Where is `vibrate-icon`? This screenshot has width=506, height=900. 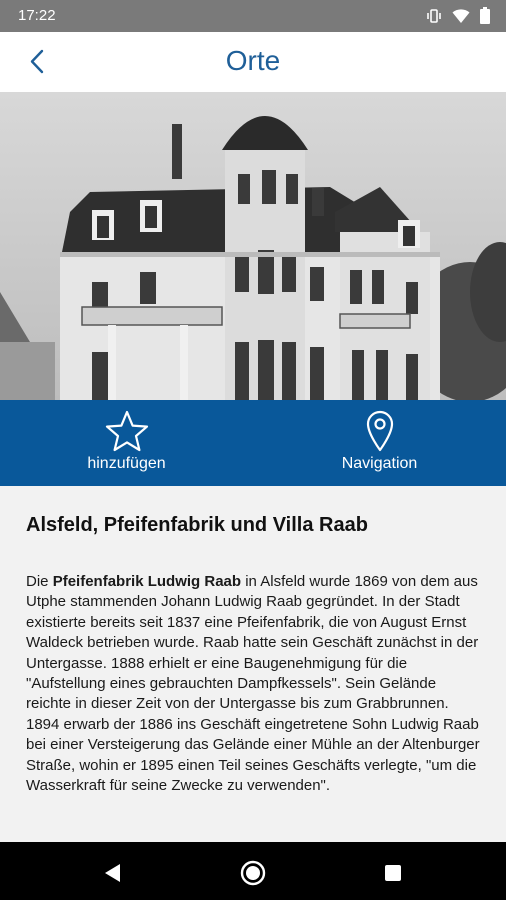 vibrate-icon is located at coordinates (434, 15).